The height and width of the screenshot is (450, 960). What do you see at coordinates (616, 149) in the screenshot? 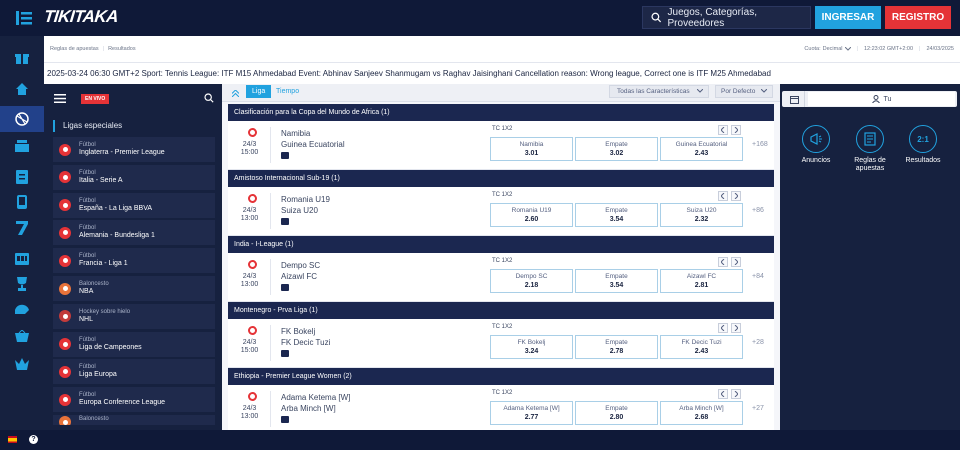
I see `odds-button: Empate 3.02` at bounding box center [616, 149].